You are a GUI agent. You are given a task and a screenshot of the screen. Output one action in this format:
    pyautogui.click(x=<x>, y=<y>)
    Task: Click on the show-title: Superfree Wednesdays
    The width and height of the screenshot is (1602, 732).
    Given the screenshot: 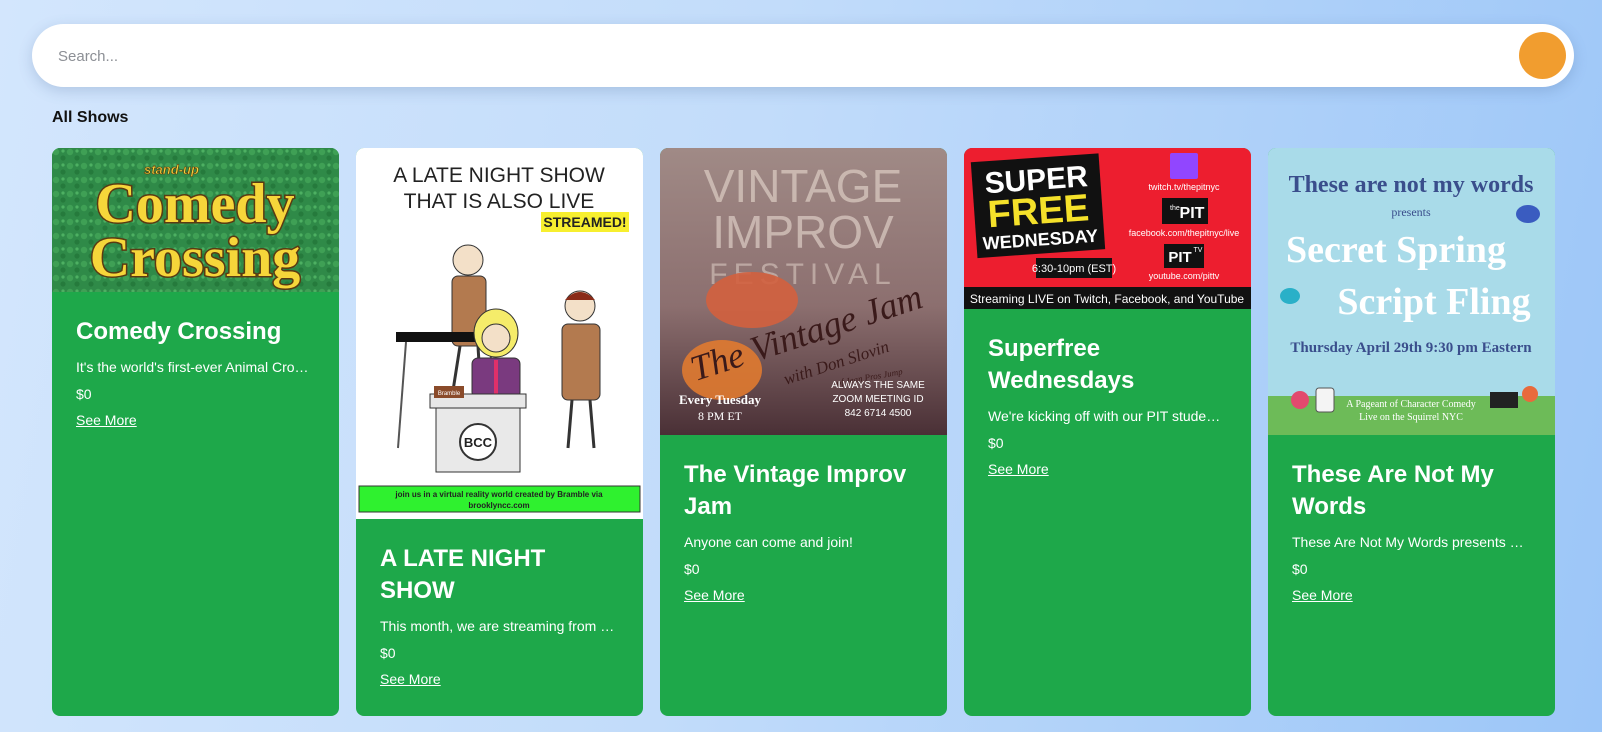 What is the action you would take?
    pyautogui.click(x=1061, y=364)
    